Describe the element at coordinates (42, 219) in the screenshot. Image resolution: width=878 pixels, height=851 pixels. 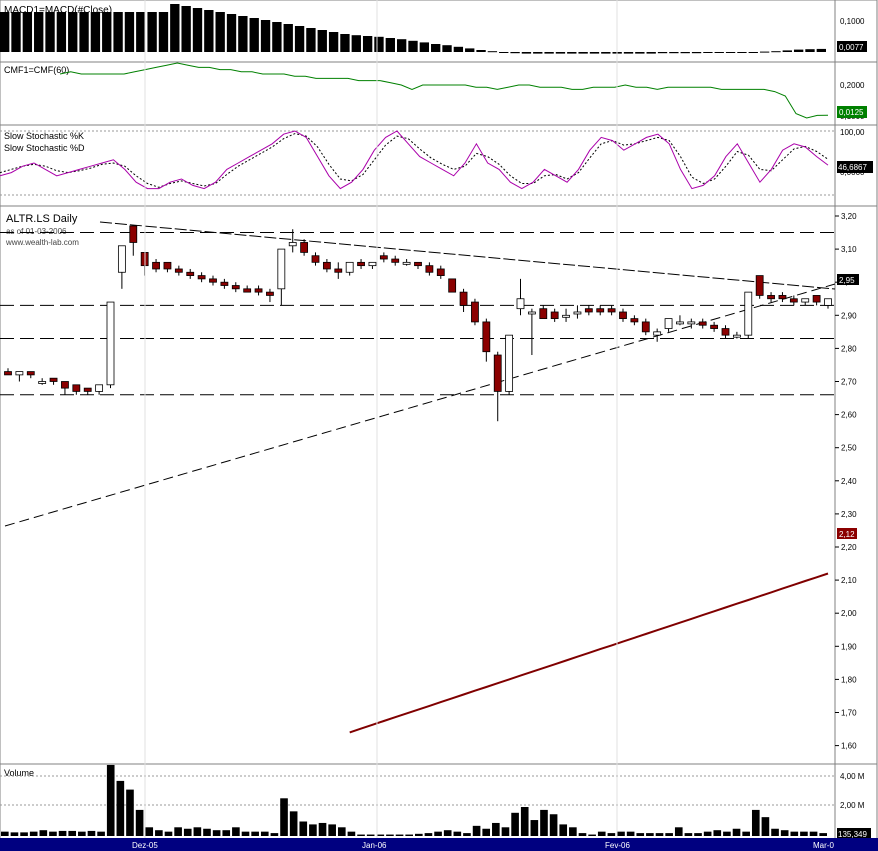
I see `price-title: ALTR.LS Daily` at that location.